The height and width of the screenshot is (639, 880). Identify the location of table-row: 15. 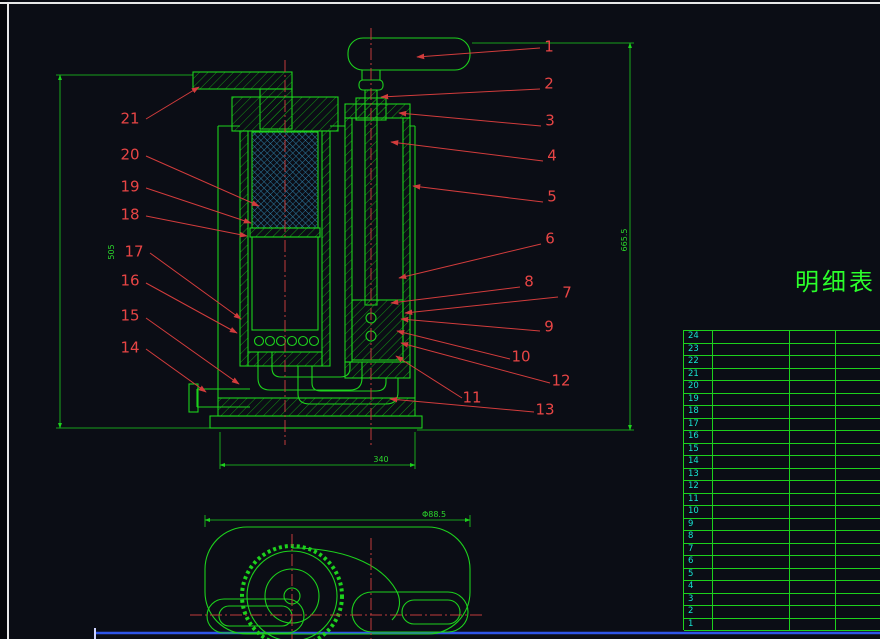
(782, 449).